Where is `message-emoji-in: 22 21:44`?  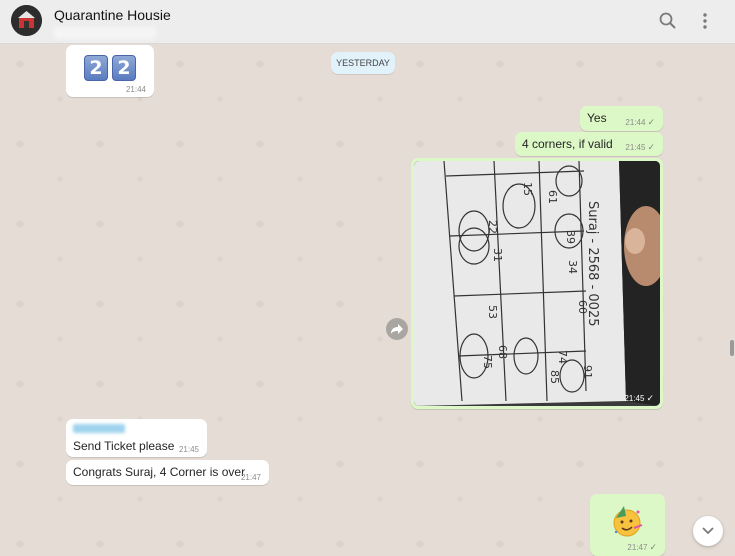
message-emoji-in: 22 21:44 is located at coordinates (110, 71).